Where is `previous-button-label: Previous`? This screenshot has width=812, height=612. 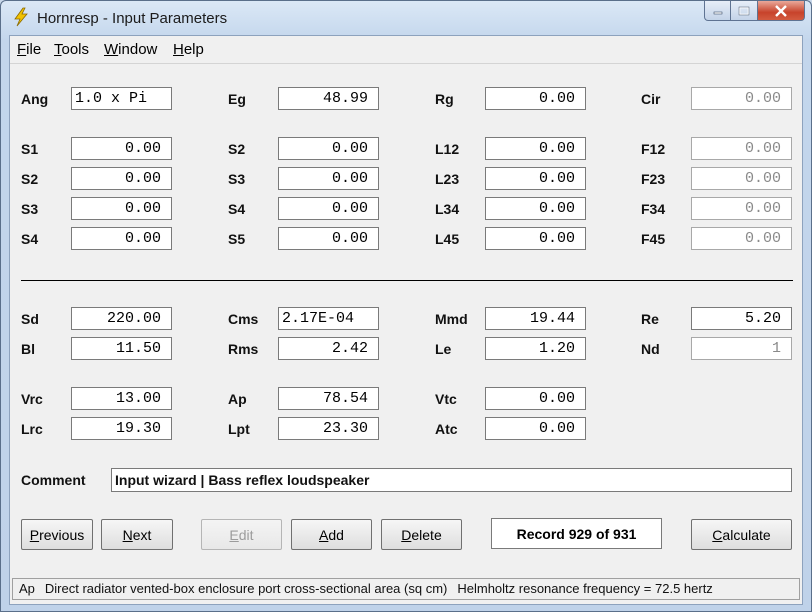 previous-button-label: Previous is located at coordinates (57, 534).